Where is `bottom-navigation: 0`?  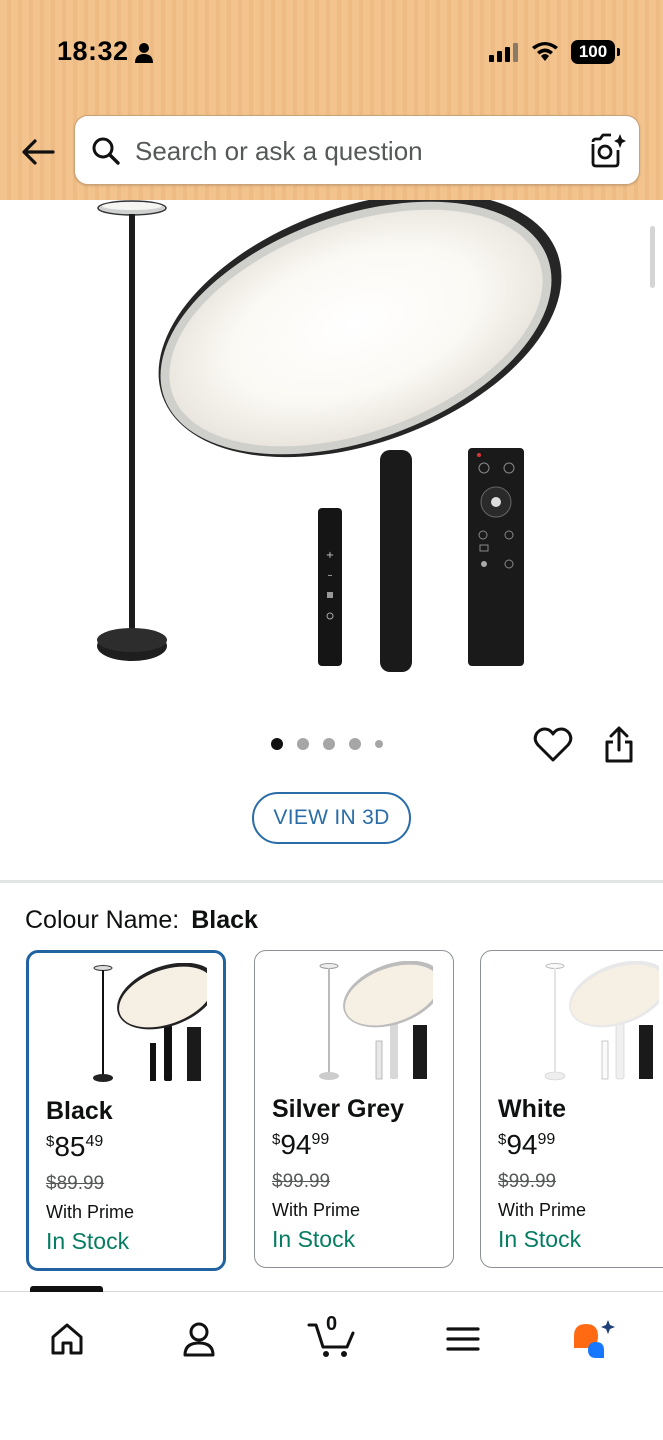 bottom-navigation: 0 is located at coordinates (331, 1363).